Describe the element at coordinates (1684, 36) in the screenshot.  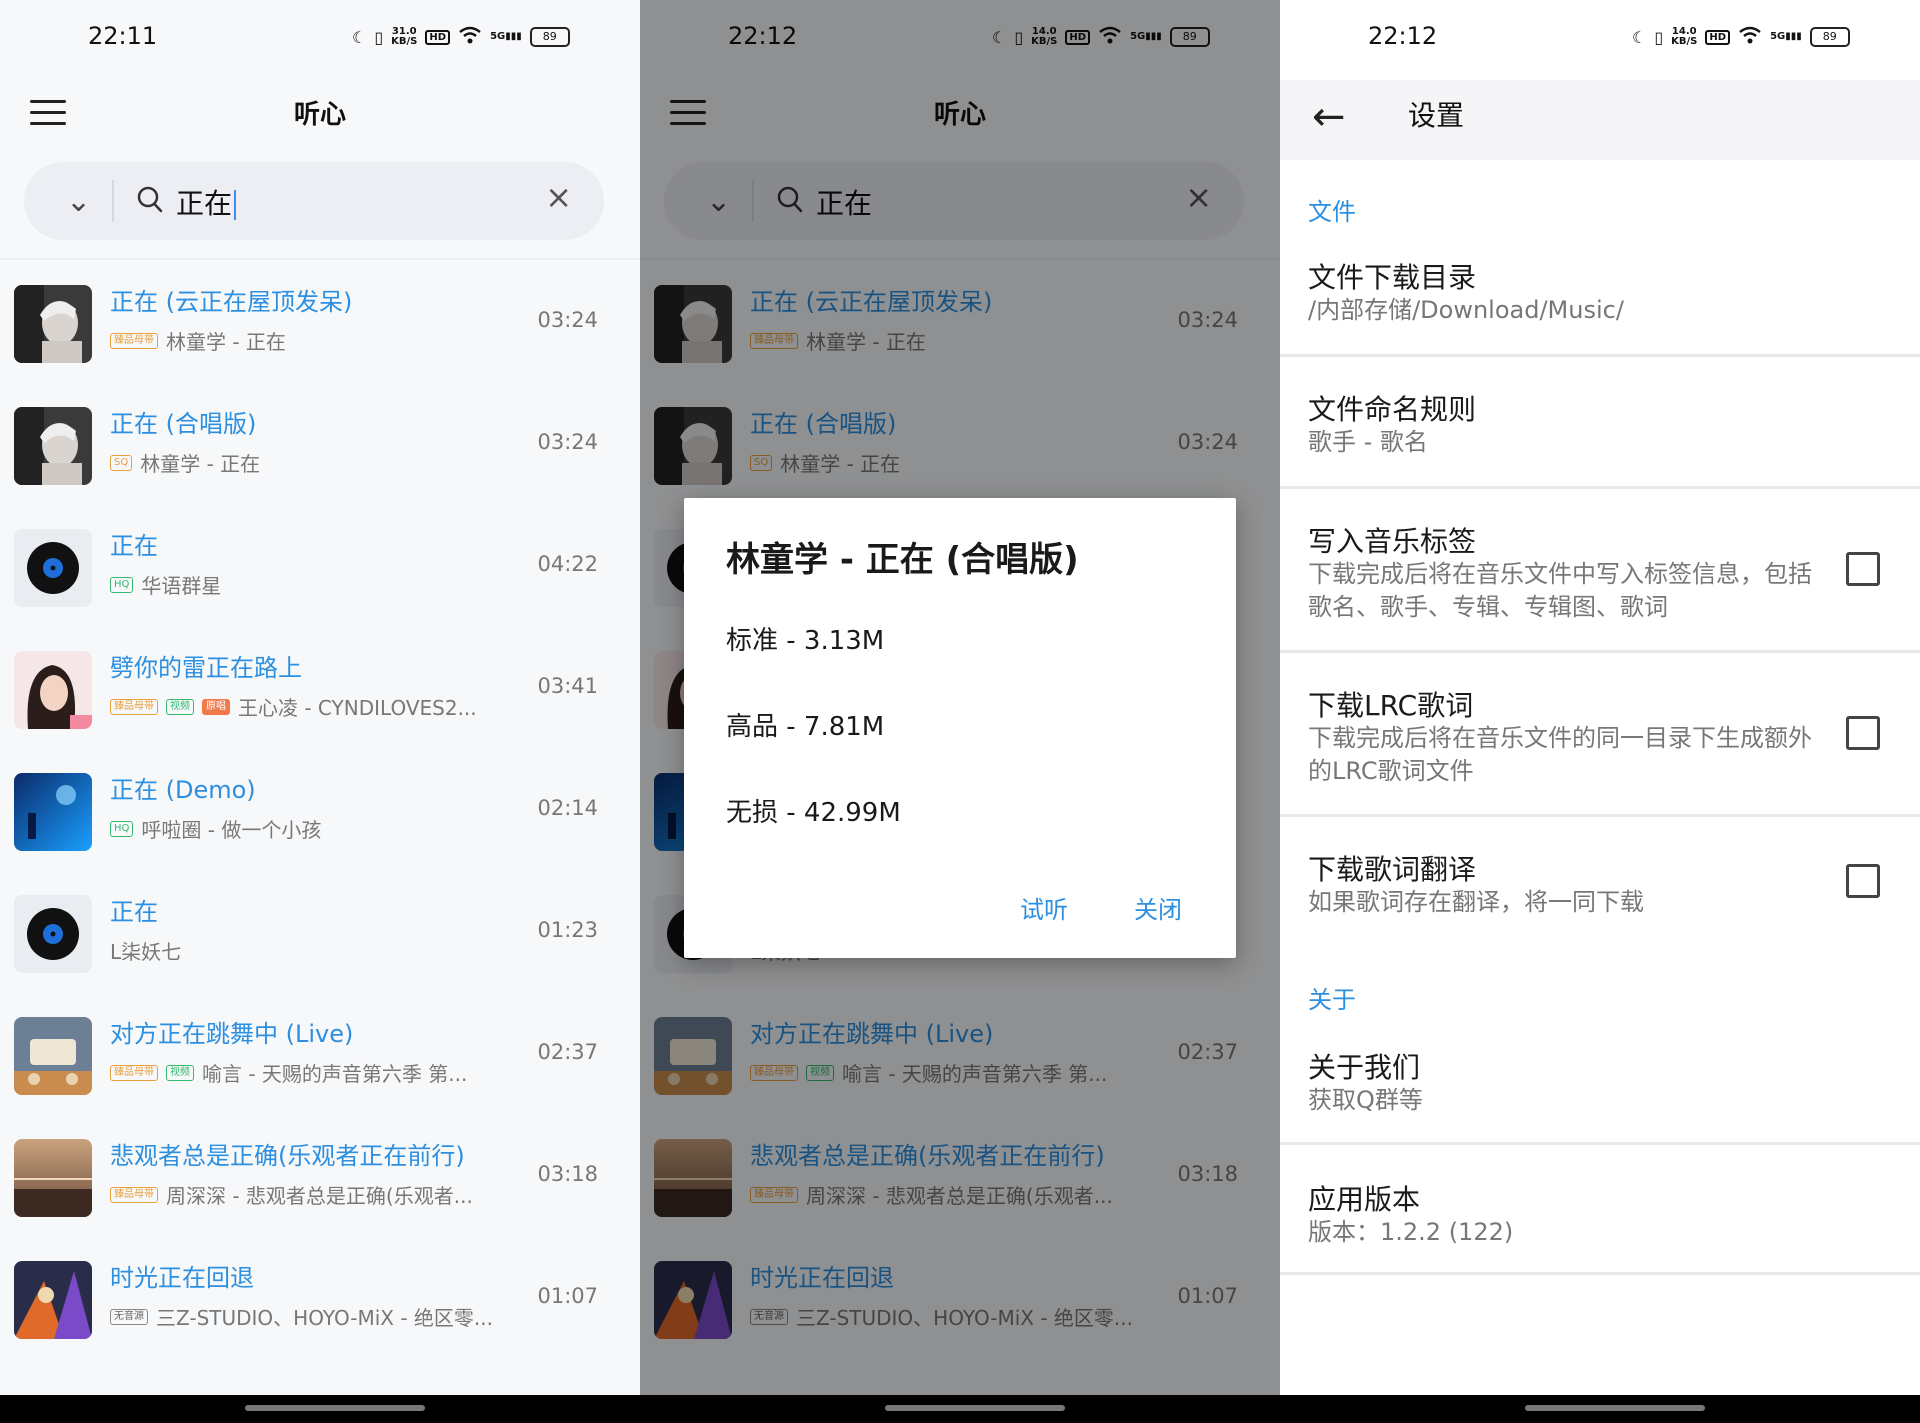
I see `network-speed: 14.0 KB/S` at that location.